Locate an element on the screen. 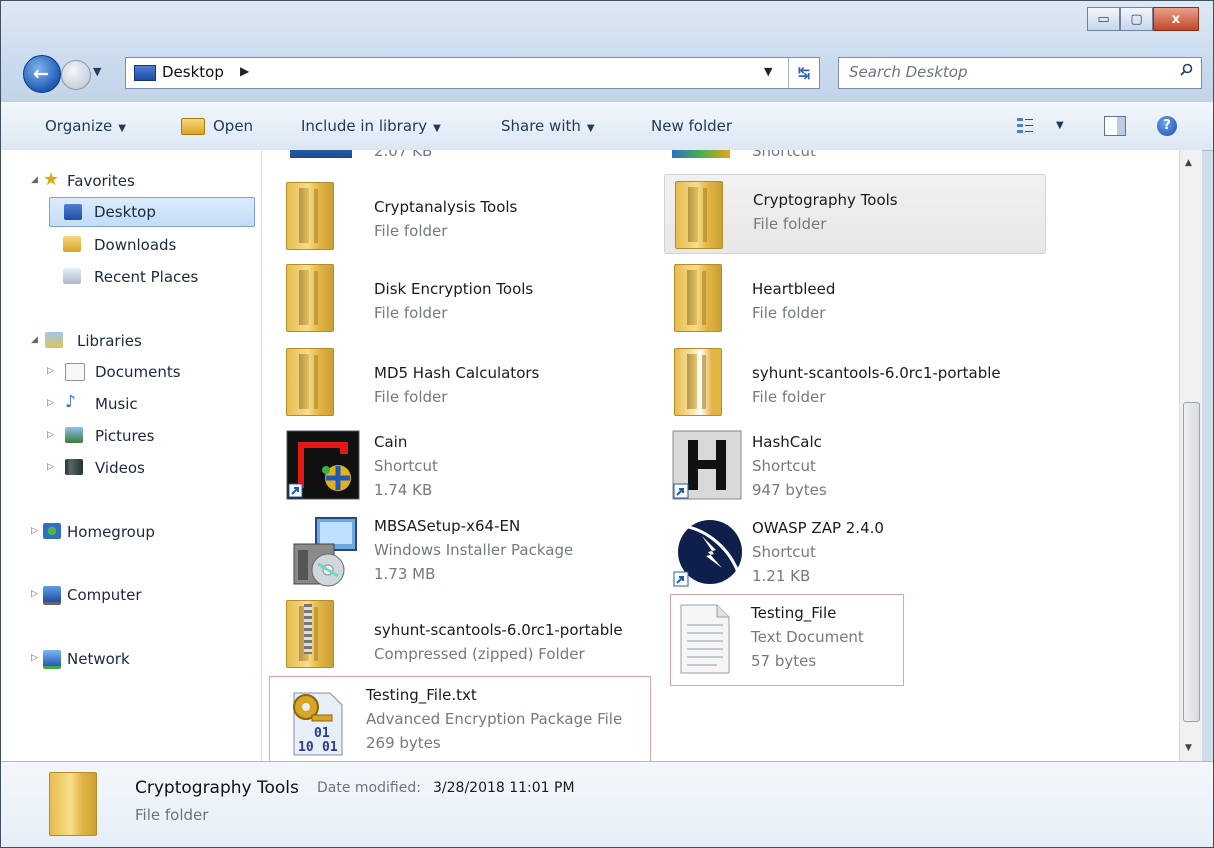 Image resolution: width=1214 pixels, height=848 pixels. file-item: Cryptanalysis Tools File folder is located at coordinates (460, 220).